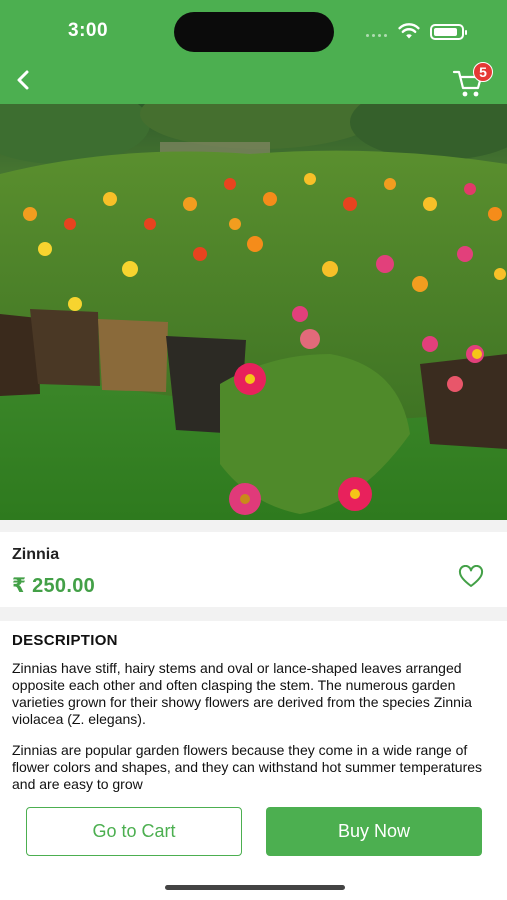 Image resolution: width=507 pixels, height=900 pixels. Describe the element at coordinates (483, 72) in the screenshot. I see `cart-count-badge: 5` at that location.